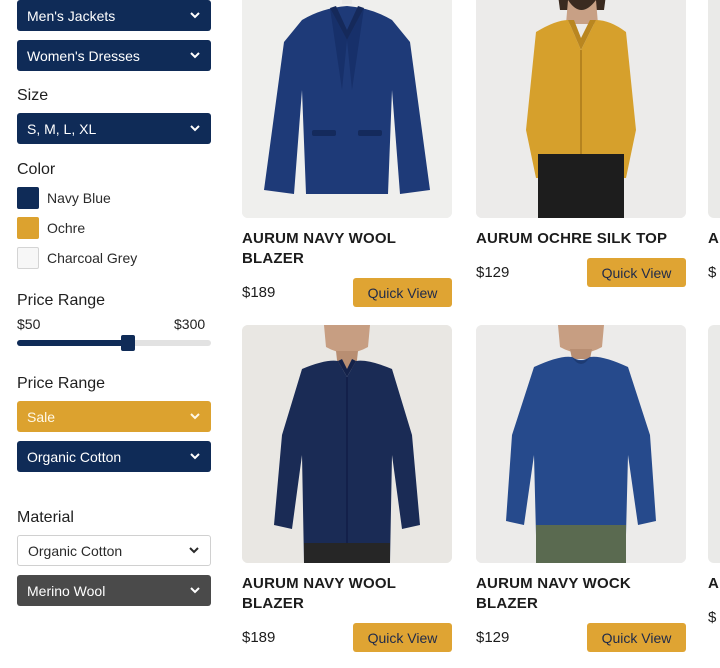 The height and width of the screenshot is (668, 720). Describe the element at coordinates (581, 239) in the screenshot. I see `product-name: AURUM OCHRE SILK TOP` at that location.